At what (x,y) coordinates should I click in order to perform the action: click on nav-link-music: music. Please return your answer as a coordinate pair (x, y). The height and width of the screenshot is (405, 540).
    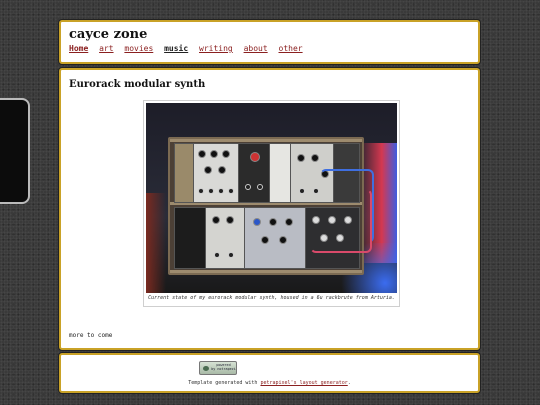
    Looking at the image, I should click on (176, 48).